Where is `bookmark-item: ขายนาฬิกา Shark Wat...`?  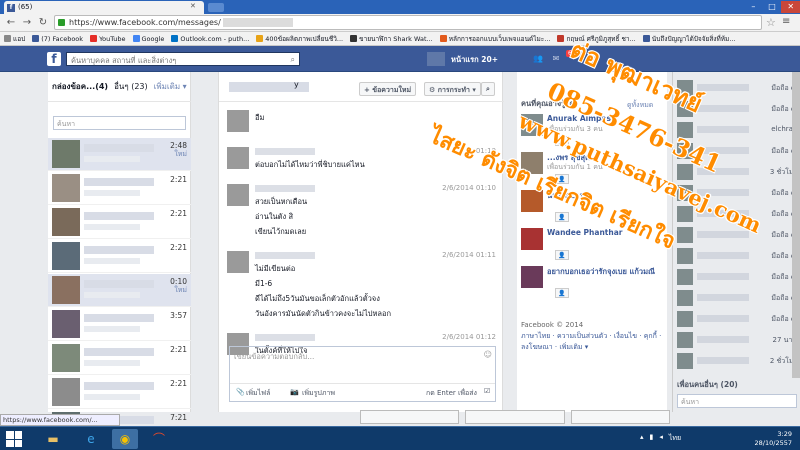
bookmark-item: ขายนาฬิกา Shark Wat... is located at coordinates (391, 38).